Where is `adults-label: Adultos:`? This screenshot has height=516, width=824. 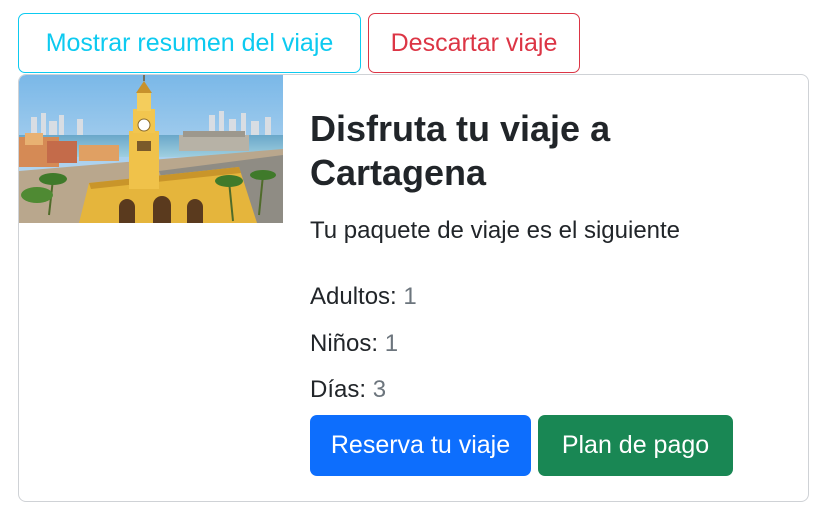 adults-label: Adultos: is located at coordinates (353, 296).